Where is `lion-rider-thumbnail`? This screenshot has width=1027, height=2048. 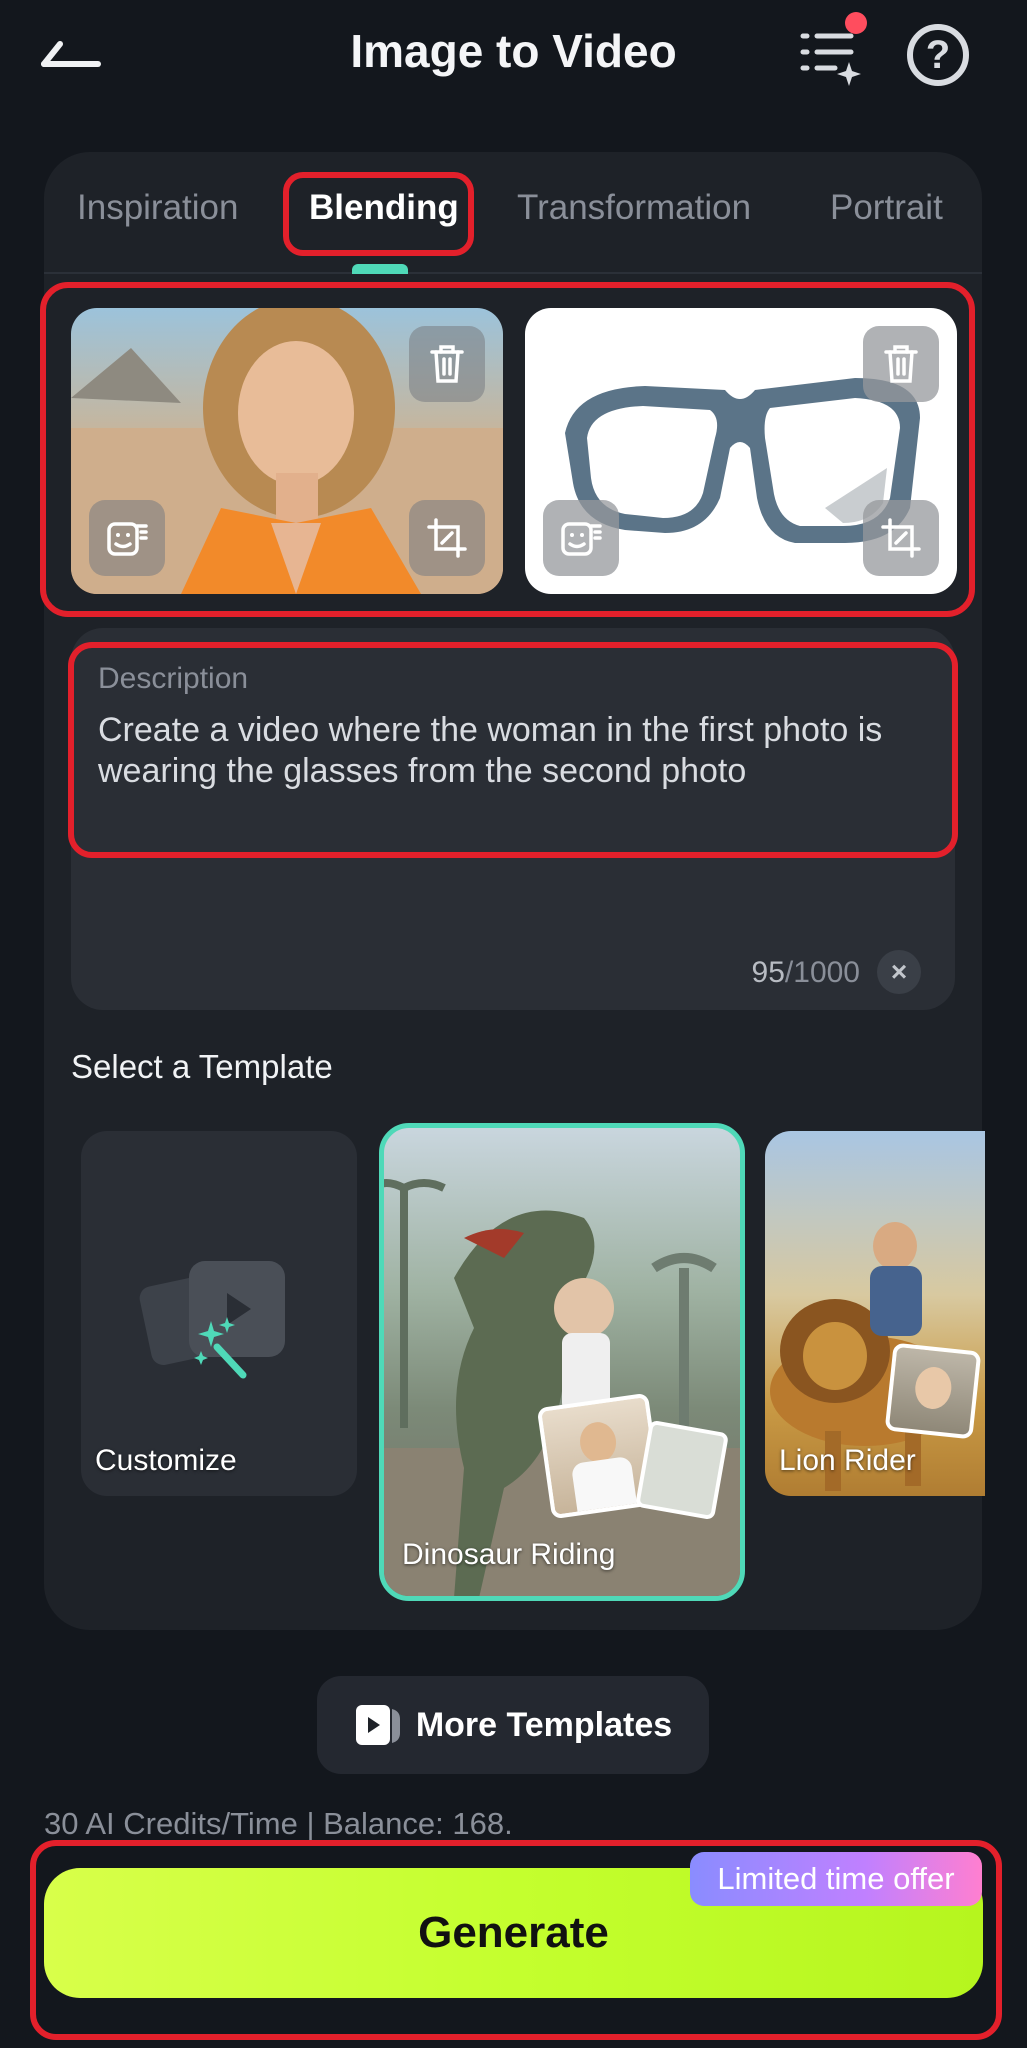
lion-rider-thumbnail is located at coordinates (865, 1356).